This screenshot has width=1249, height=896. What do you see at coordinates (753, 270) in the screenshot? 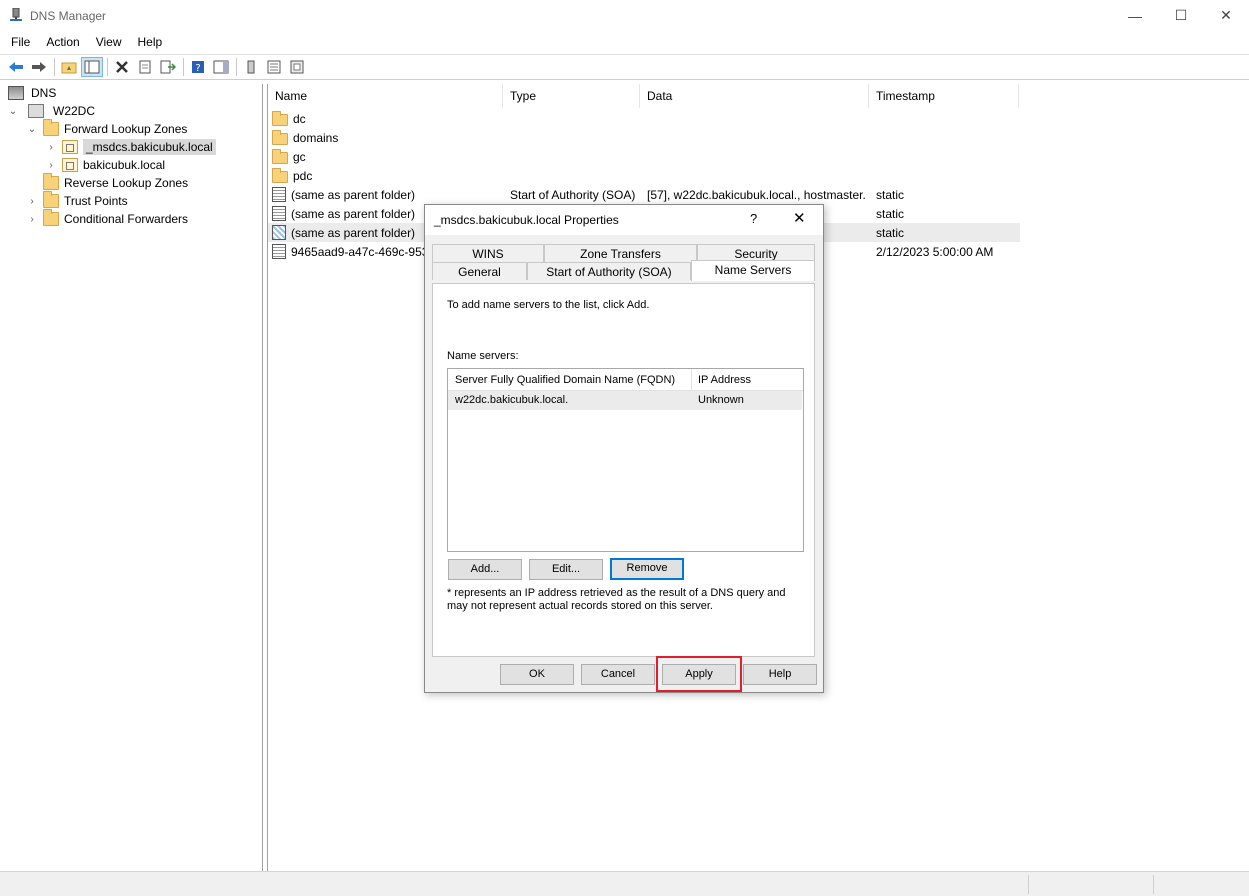
I see `tab-name-servers: Name Servers` at bounding box center [753, 270].